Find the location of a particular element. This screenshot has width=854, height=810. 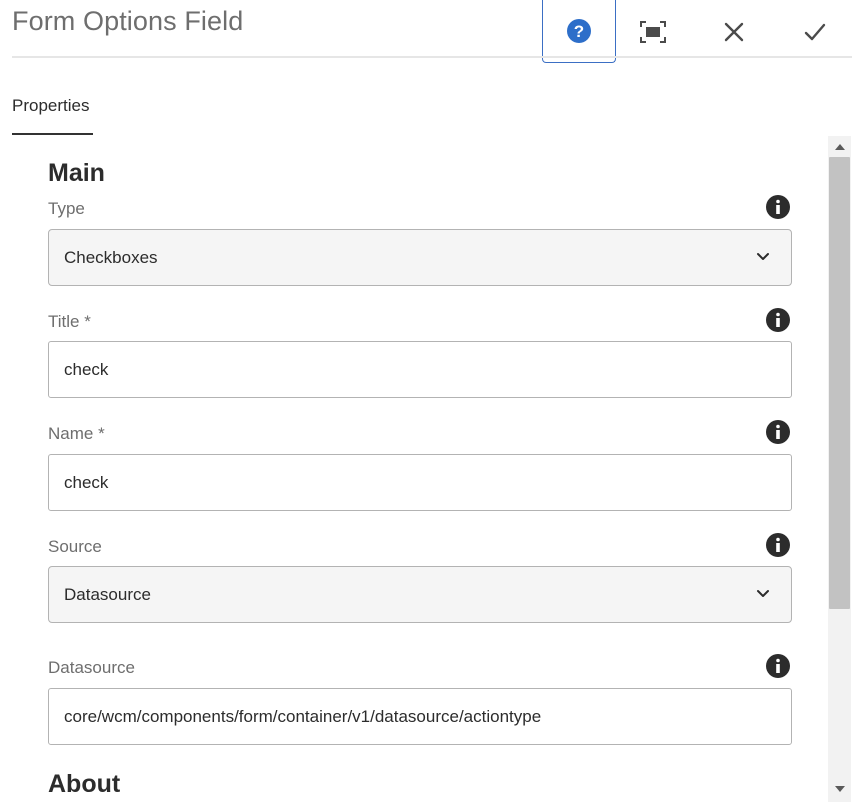

title-input-value: check is located at coordinates (86, 369).